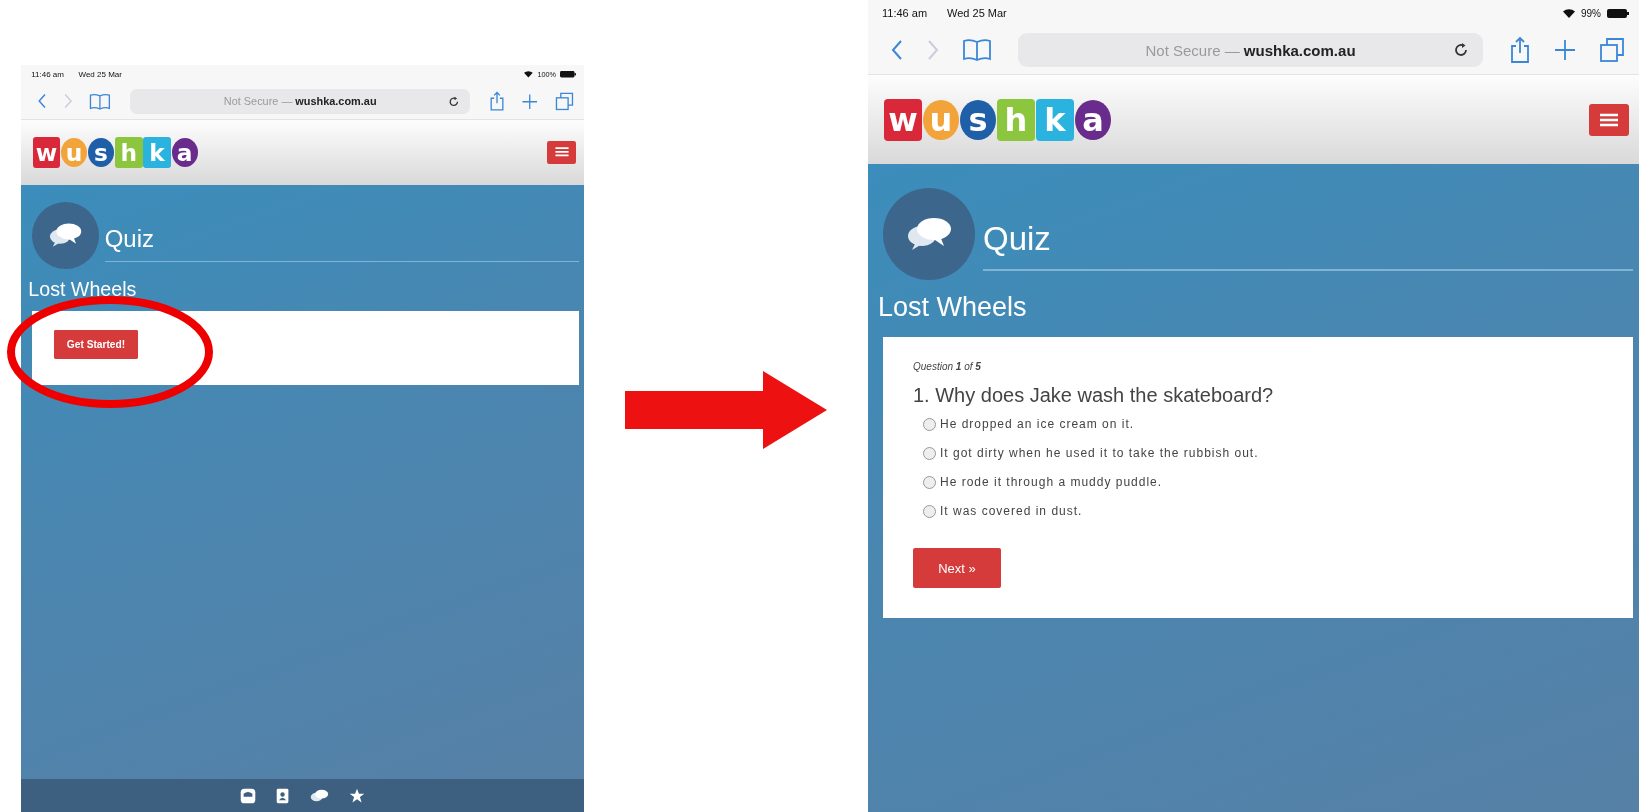 This screenshot has height=812, width=1639. Describe the element at coordinates (1094, 395) in the screenshot. I see `question-text: 1. Why does Jake wash the skateboard?` at that location.